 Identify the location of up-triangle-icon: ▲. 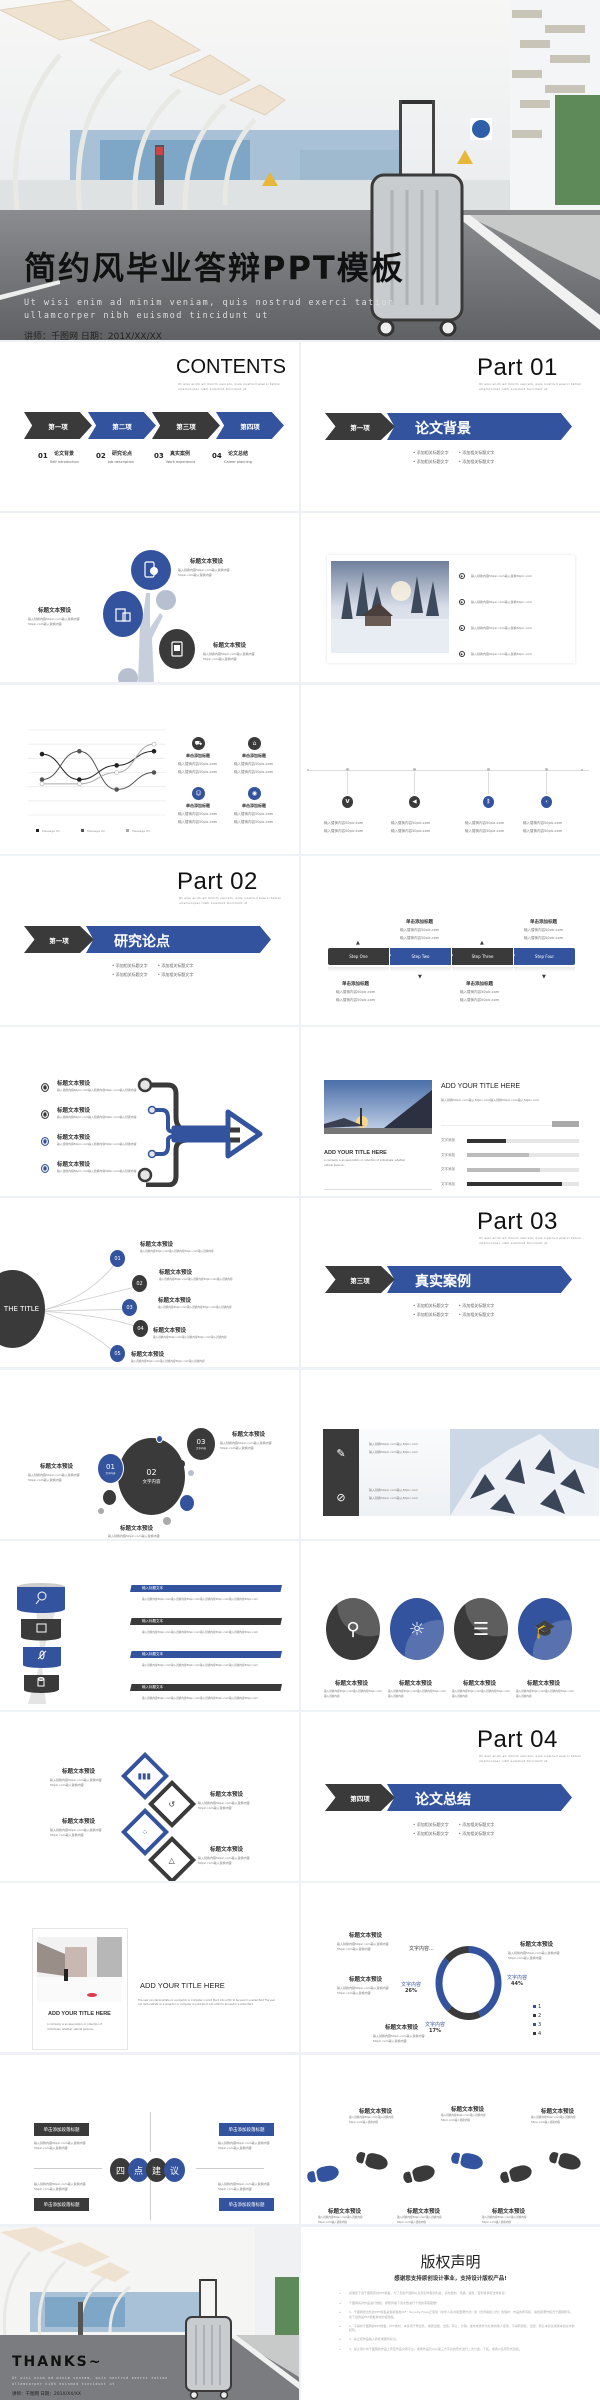
(358, 943).